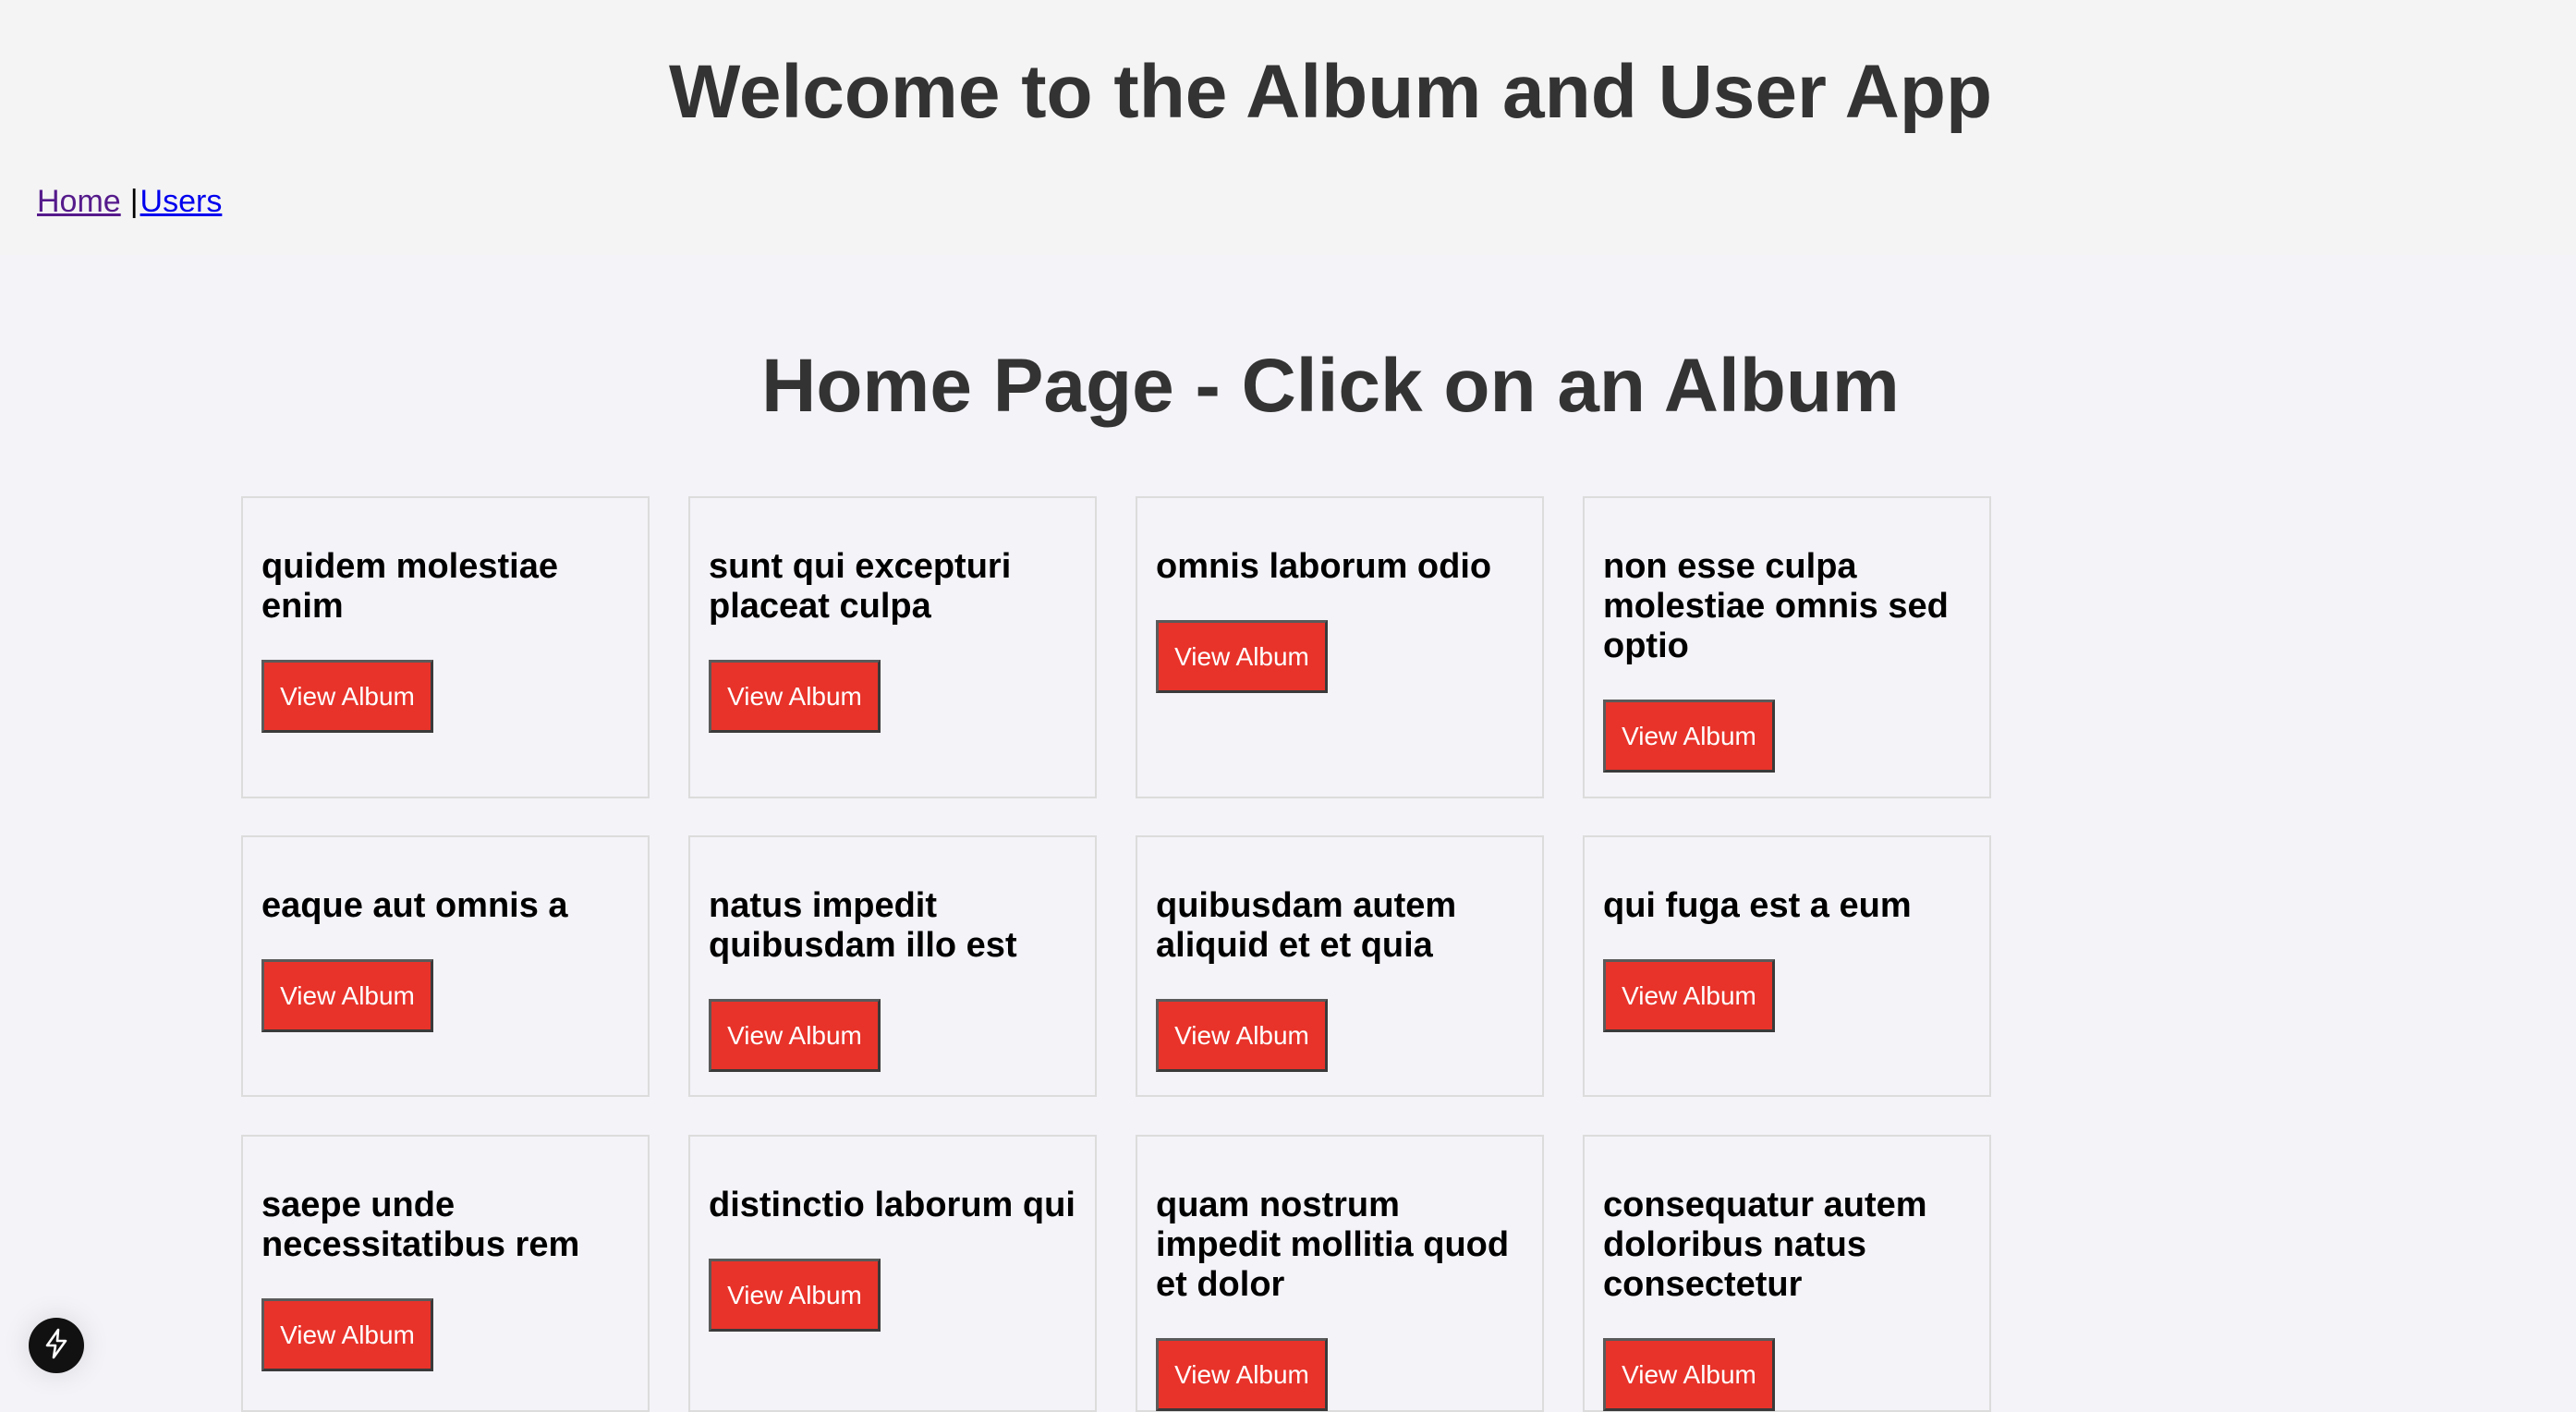 The width and height of the screenshot is (2576, 1412). What do you see at coordinates (892, 1273) in the screenshot?
I see `album-card: distinctio laborum qui View Album` at bounding box center [892, 1273].